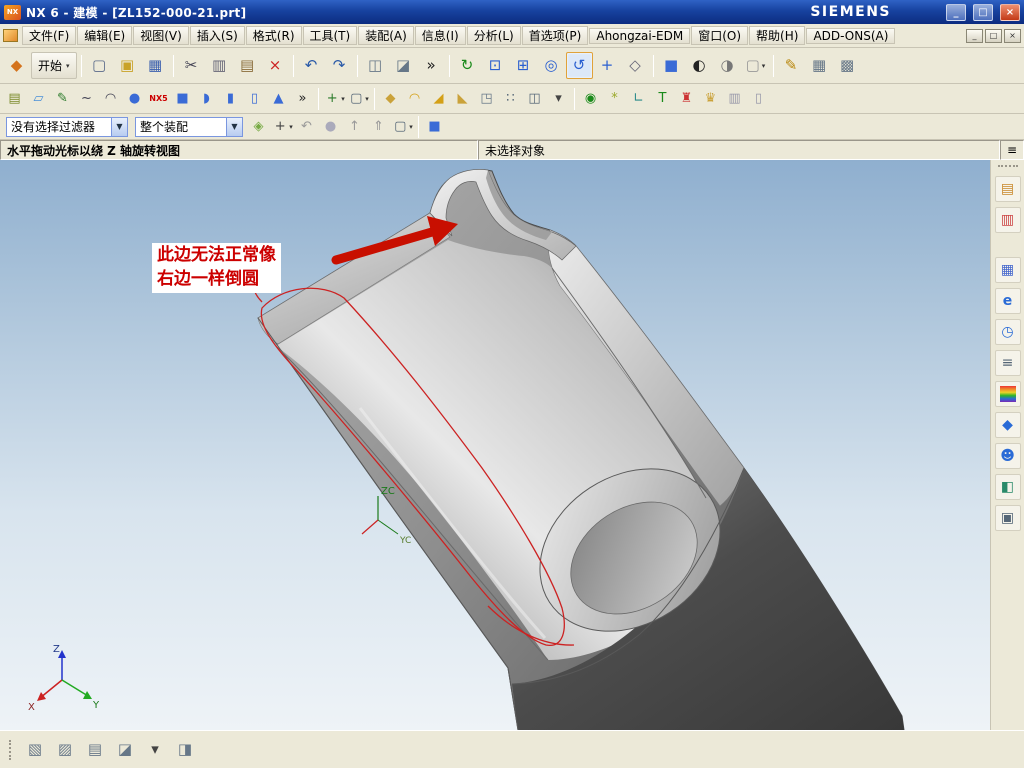 The height and width of the screenshot is (768, 1024). I want to click on palette-button, so click(1007, 394).